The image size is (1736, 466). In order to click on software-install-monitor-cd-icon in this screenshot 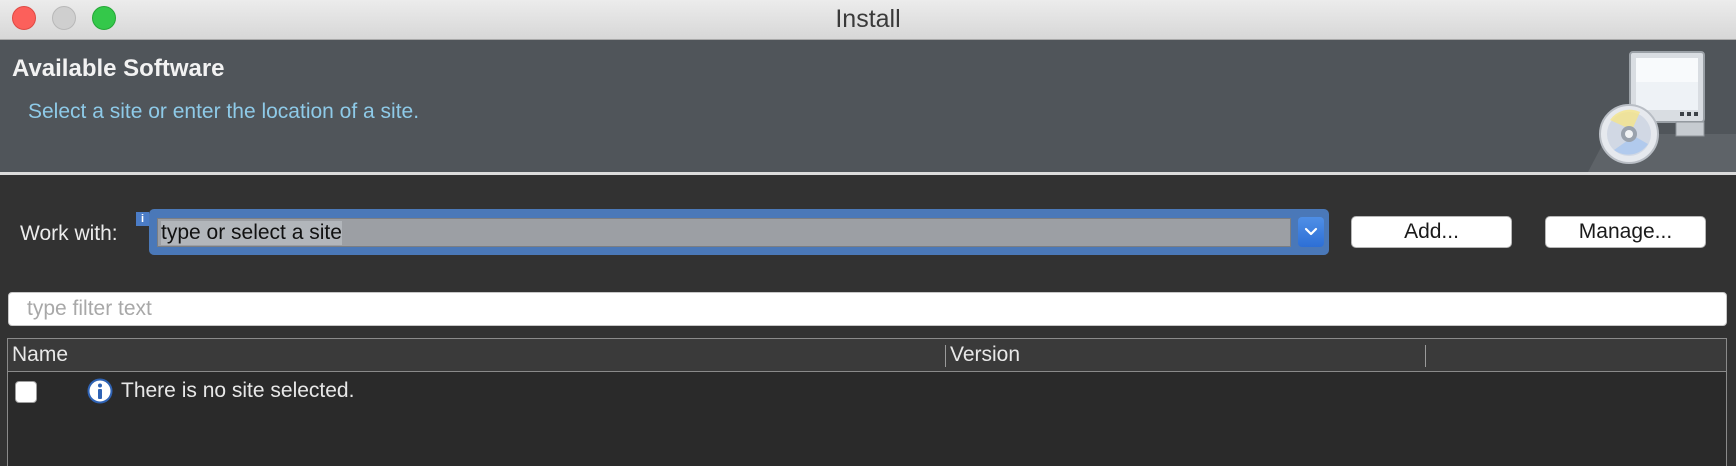, I will do `click(1662, 111)`.